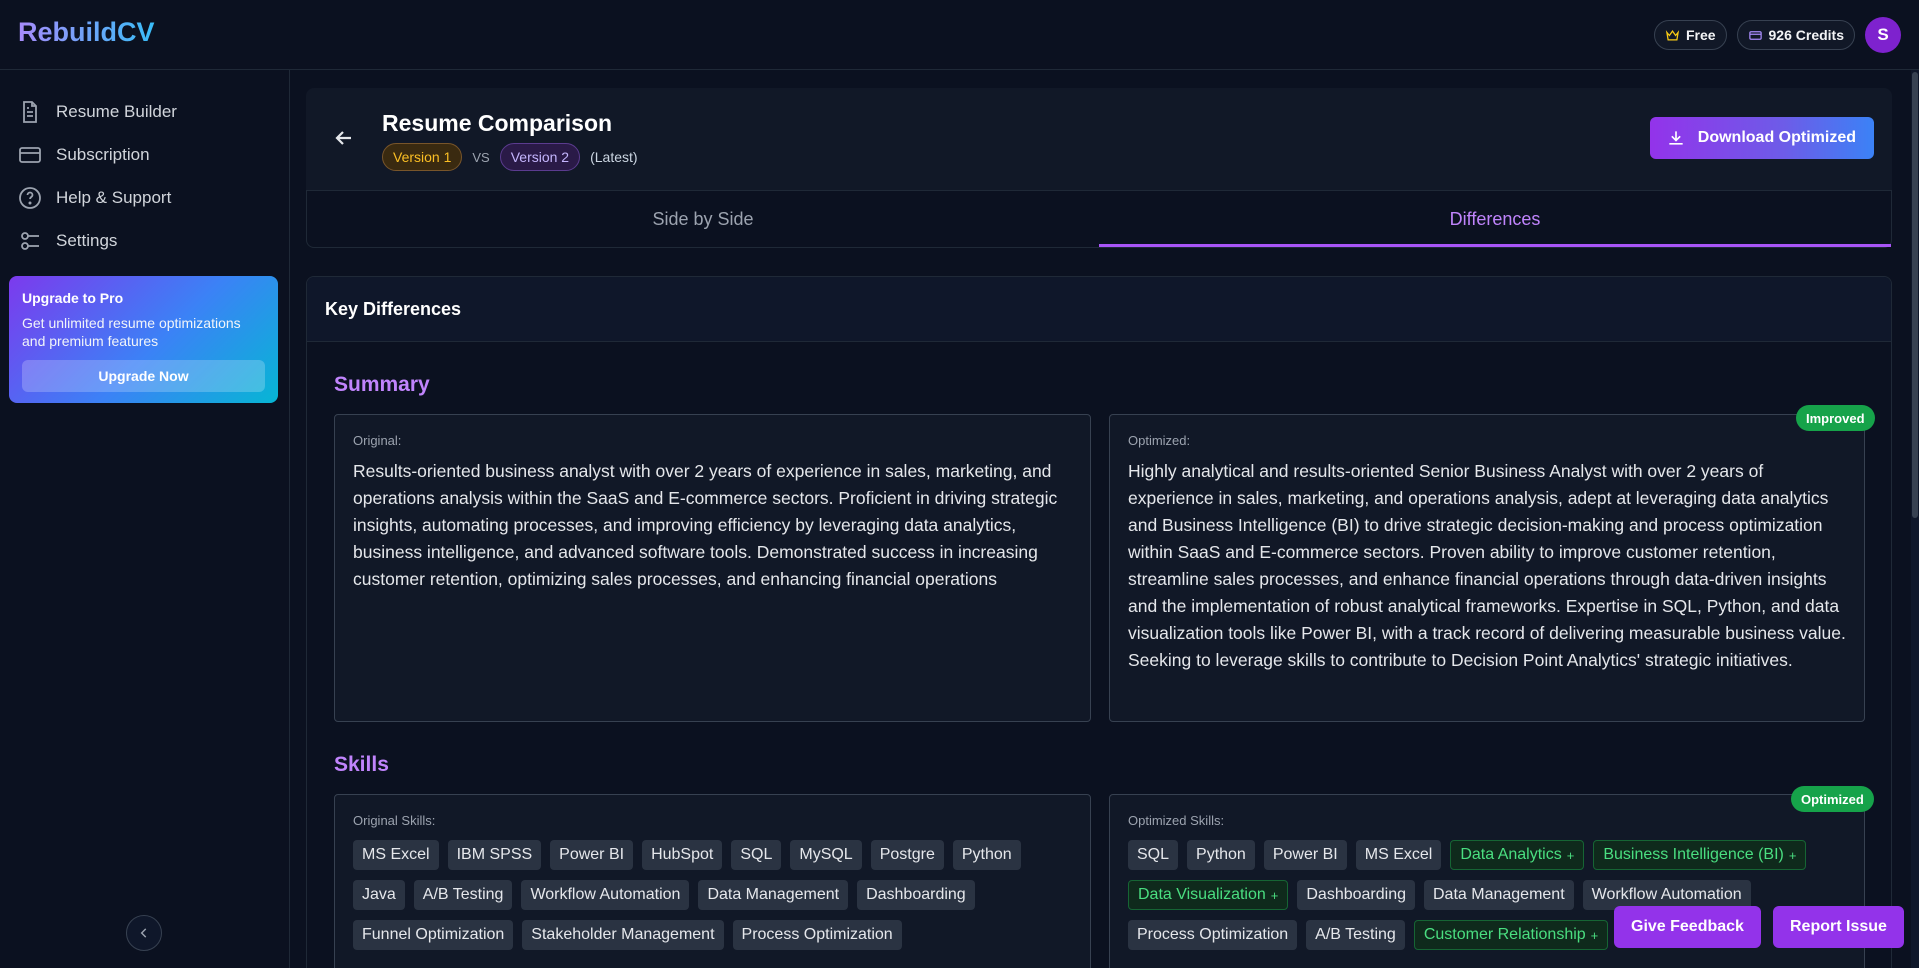 Image resolution: width=1919 pixels, height=968 pixels. I want to click on vs-label: VS, so click(481, 157).